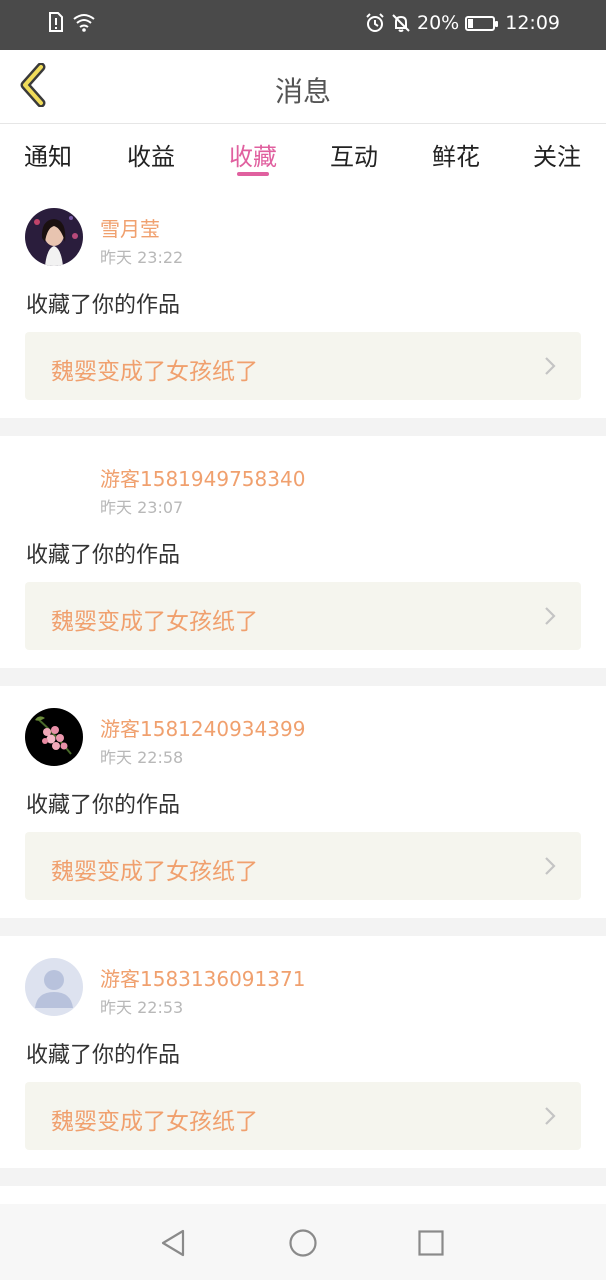 This screenshot has width=606, height=1280. What do you see at coordinates (456, 154) in the screenshot?
I see `tab-flowers: 鲜花` at bounding box center [456, 154].